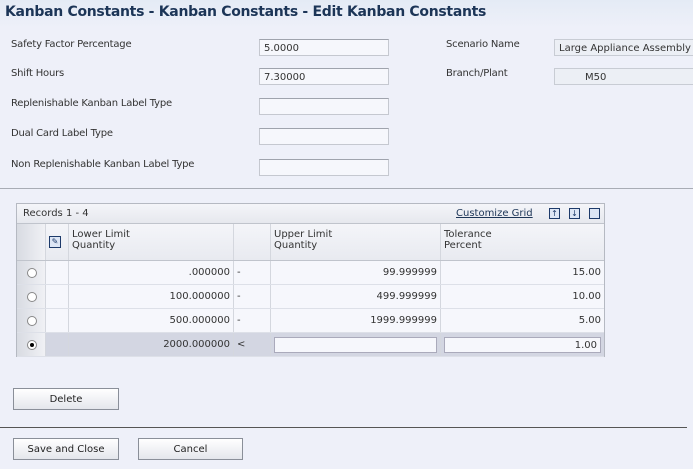 The width and height of the screenshot is (693, 469). I want to click on import-icon: ↓, so click(574, 213).